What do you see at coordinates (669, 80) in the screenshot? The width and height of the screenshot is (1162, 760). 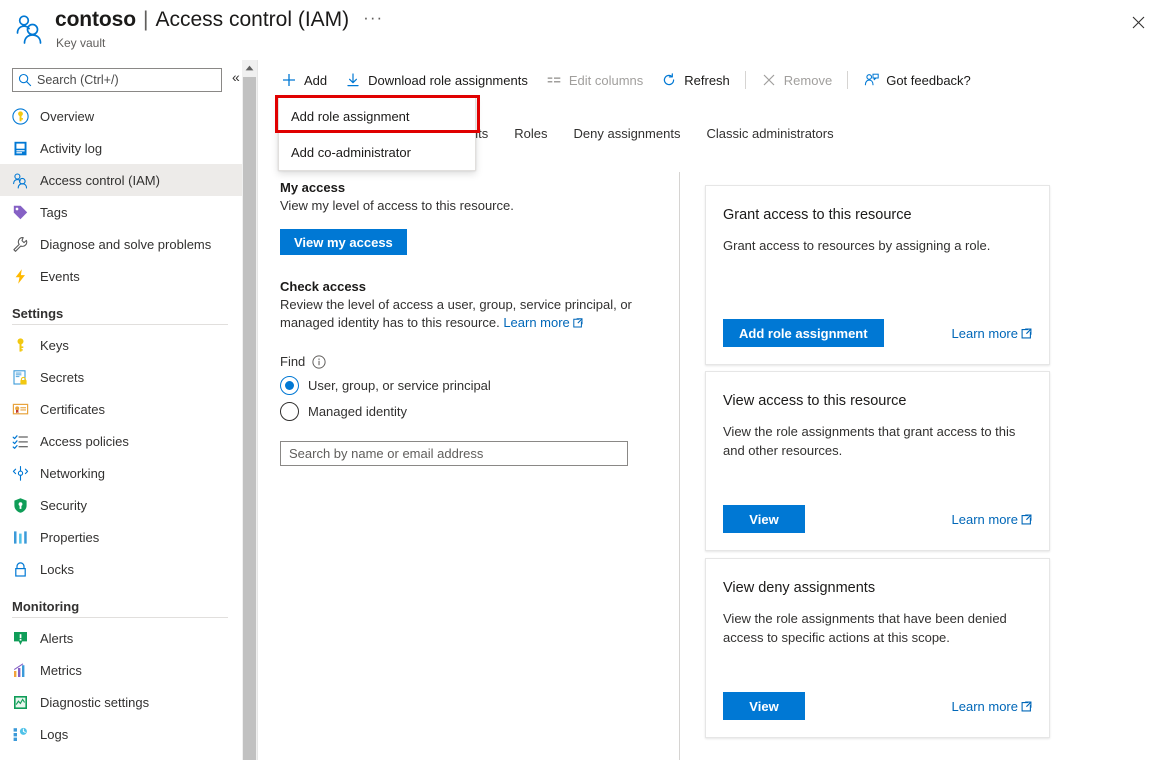 I see `refresh-icon` at bounding box center [669, 80].